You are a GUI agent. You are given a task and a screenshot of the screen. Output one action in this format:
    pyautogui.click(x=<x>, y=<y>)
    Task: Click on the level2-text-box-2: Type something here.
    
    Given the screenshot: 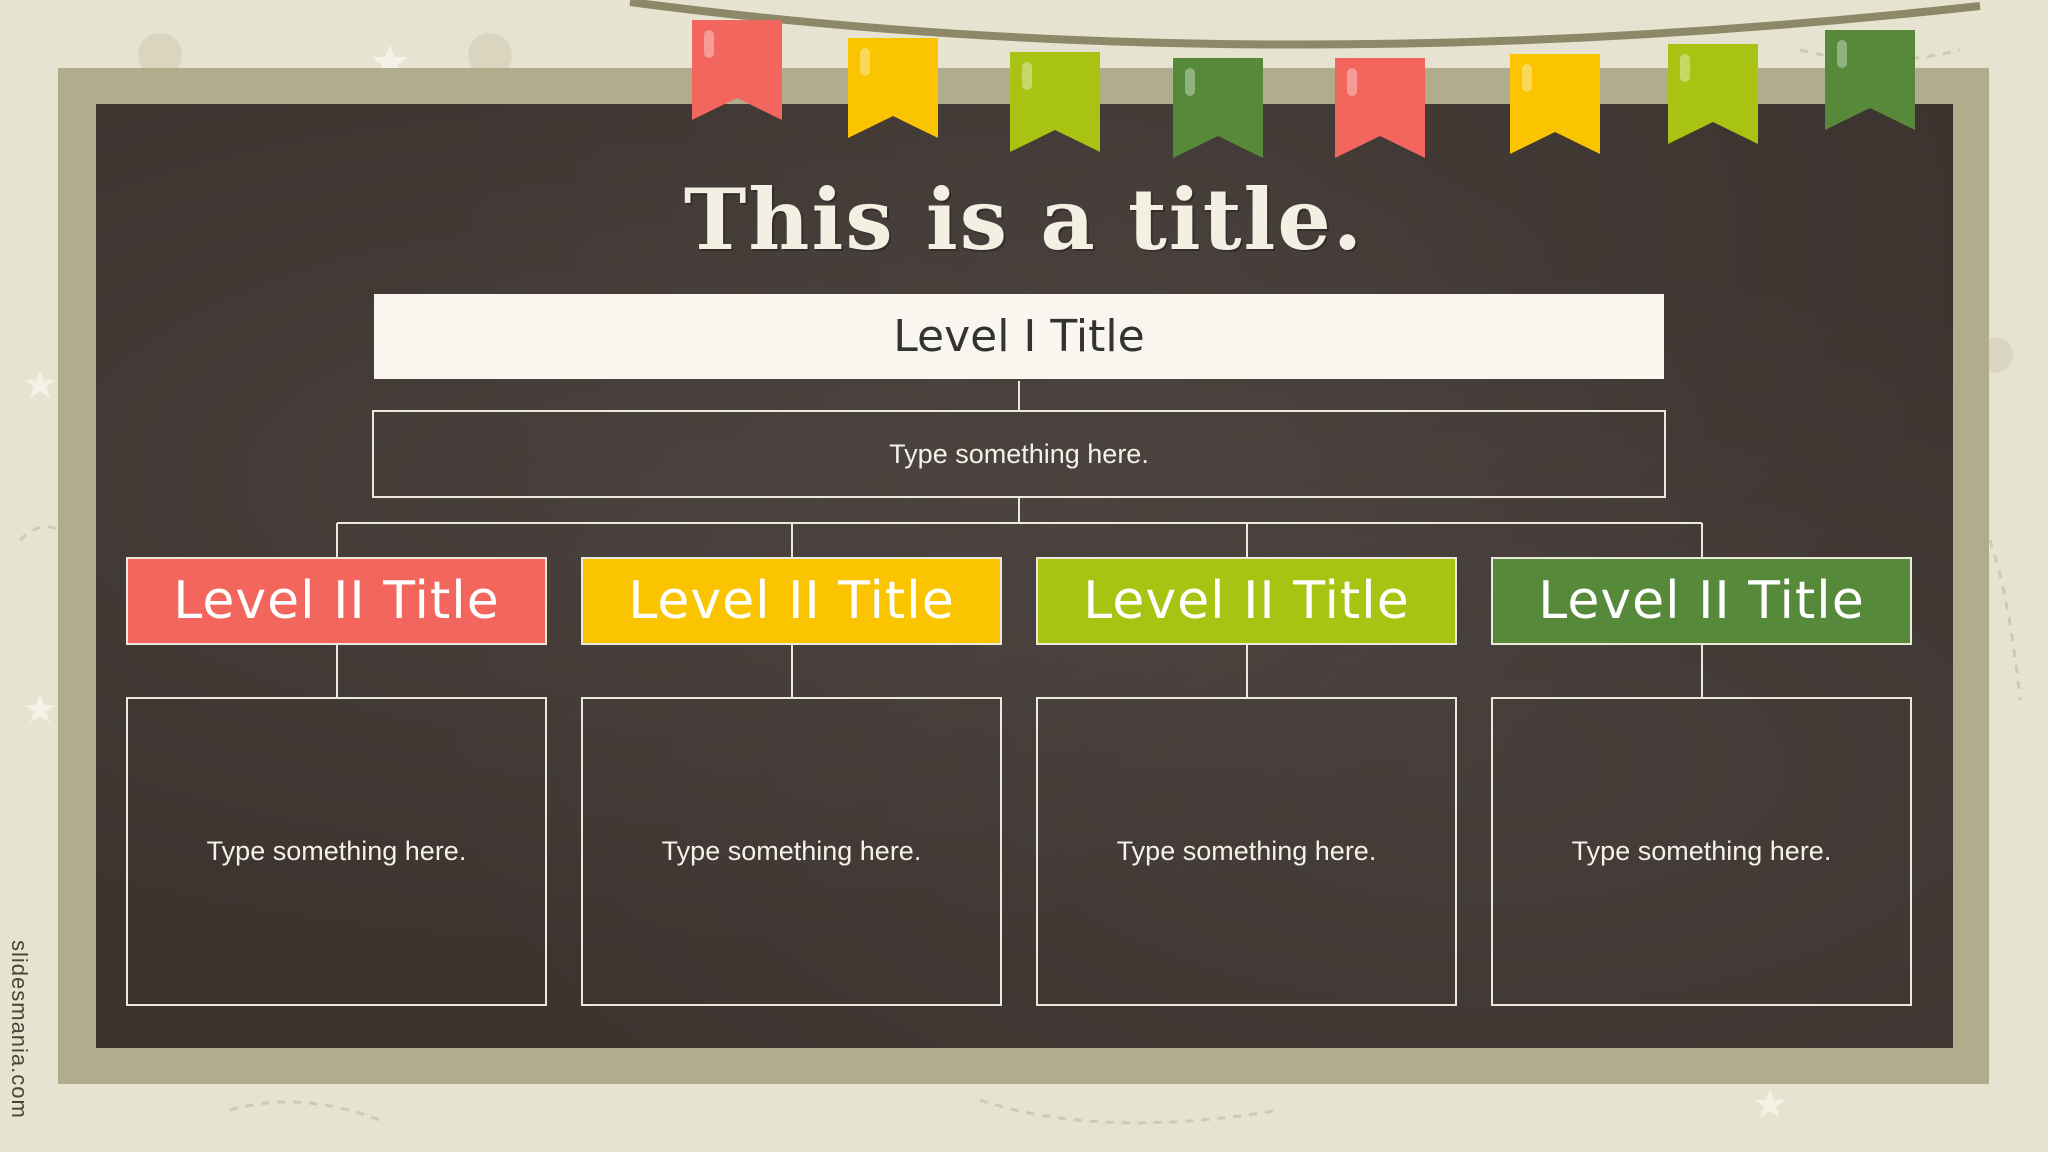 What is the action you would take?
    pyautogui.click(x=791, y=851)
    